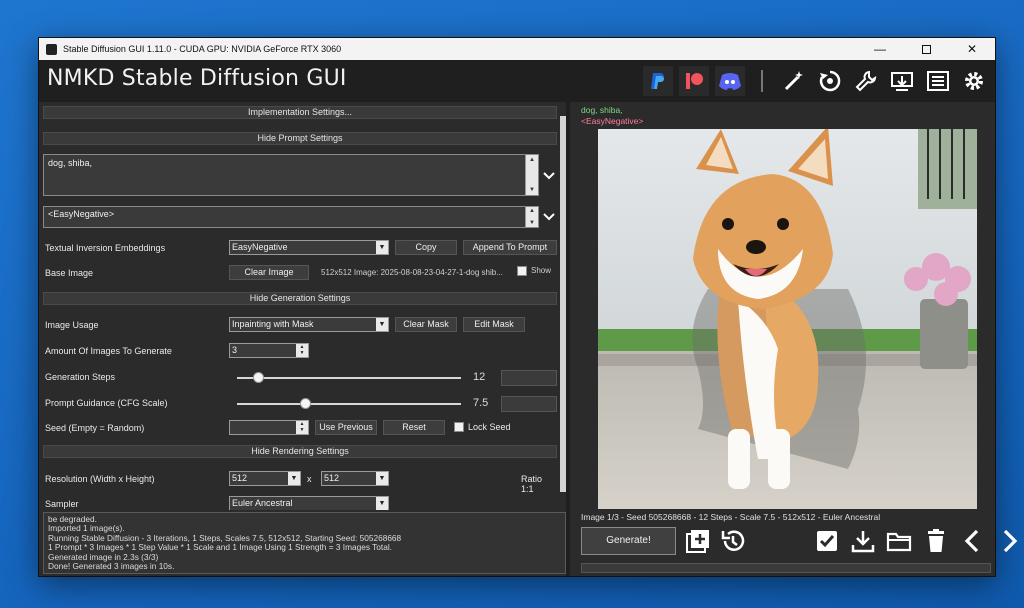 The width and height of the screenshot is (1024, 608). Describe the element at coordinates (902, 81) in the screenshot. I see `model-download-button` at that location.